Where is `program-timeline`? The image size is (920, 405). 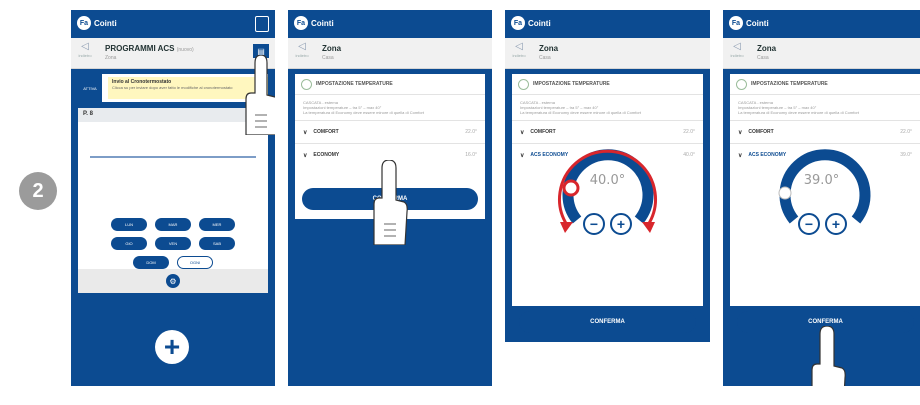
program-timeline is located at coordinates (173, 157).